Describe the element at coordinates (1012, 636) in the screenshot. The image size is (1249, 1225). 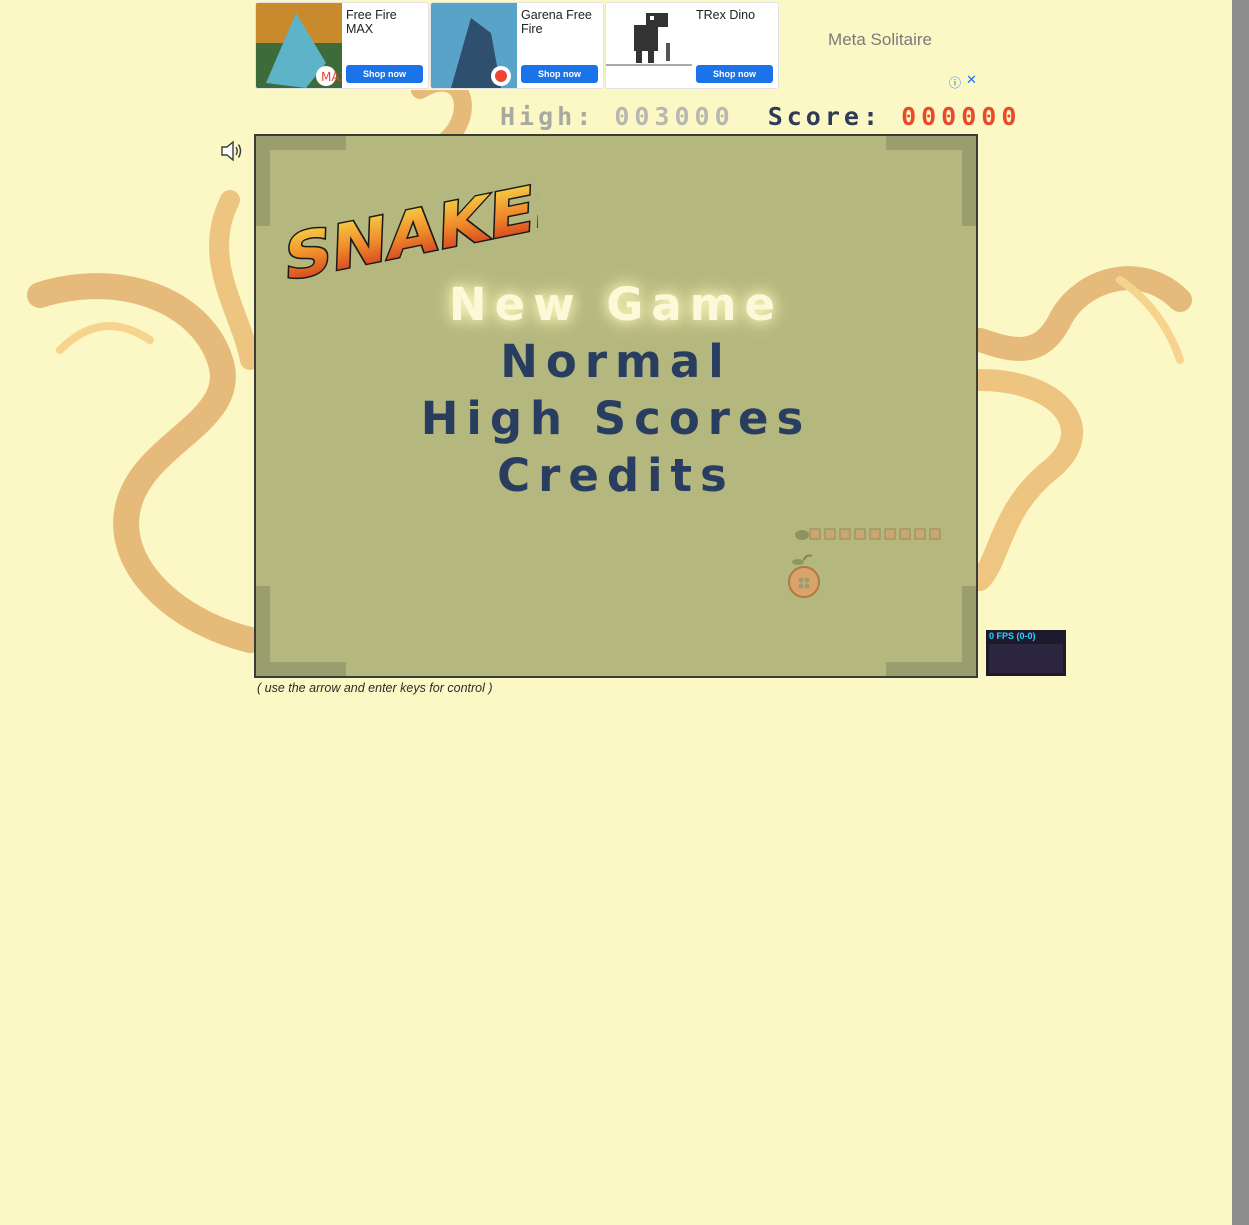
I see `fps-label: 0 FPS (0-0)` at that location.